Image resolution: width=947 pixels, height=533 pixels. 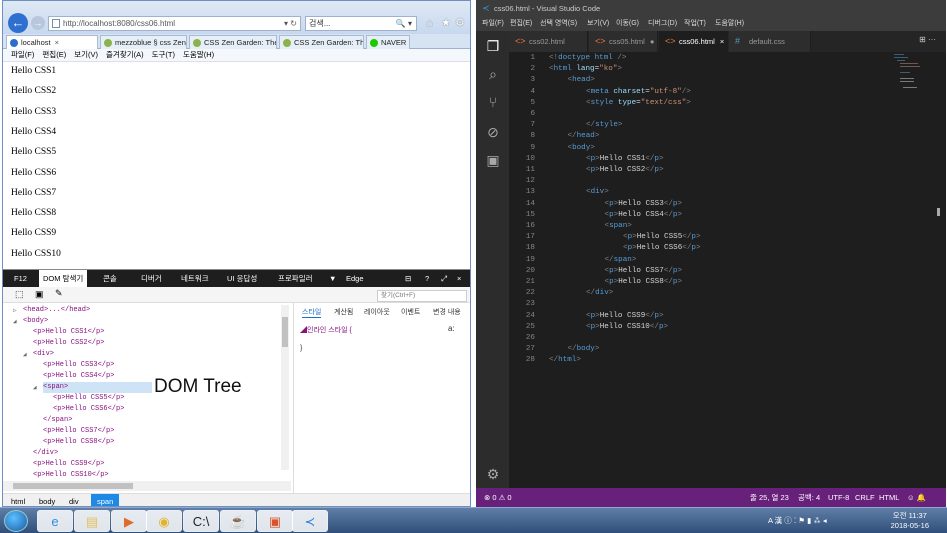 What do you see at coordinates (59, 293) in the screenshot?
I see `color-picker-icon: ✎` at bounding box center [59, 293].